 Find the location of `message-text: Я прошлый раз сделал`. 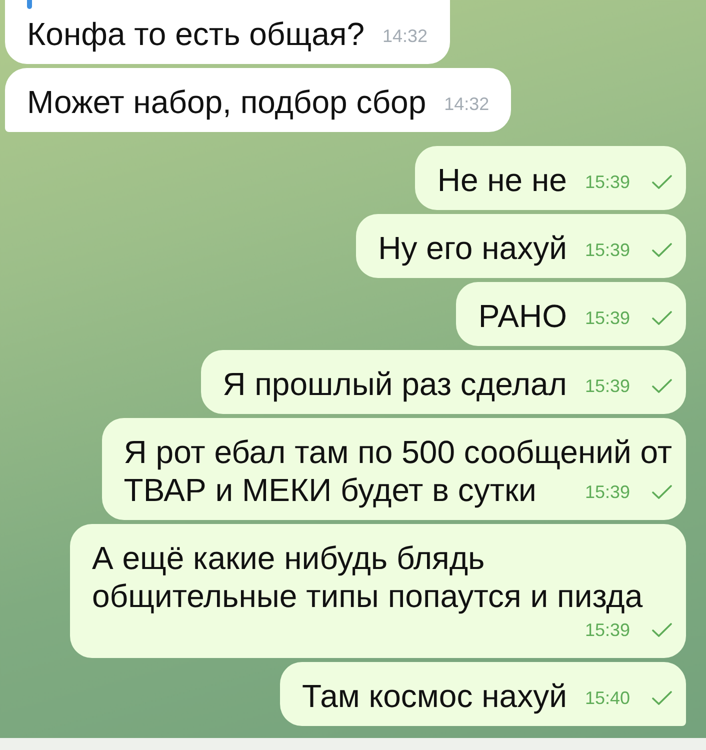

message-text: Я прошлый раз сделал is located at coordinates (394, 384).